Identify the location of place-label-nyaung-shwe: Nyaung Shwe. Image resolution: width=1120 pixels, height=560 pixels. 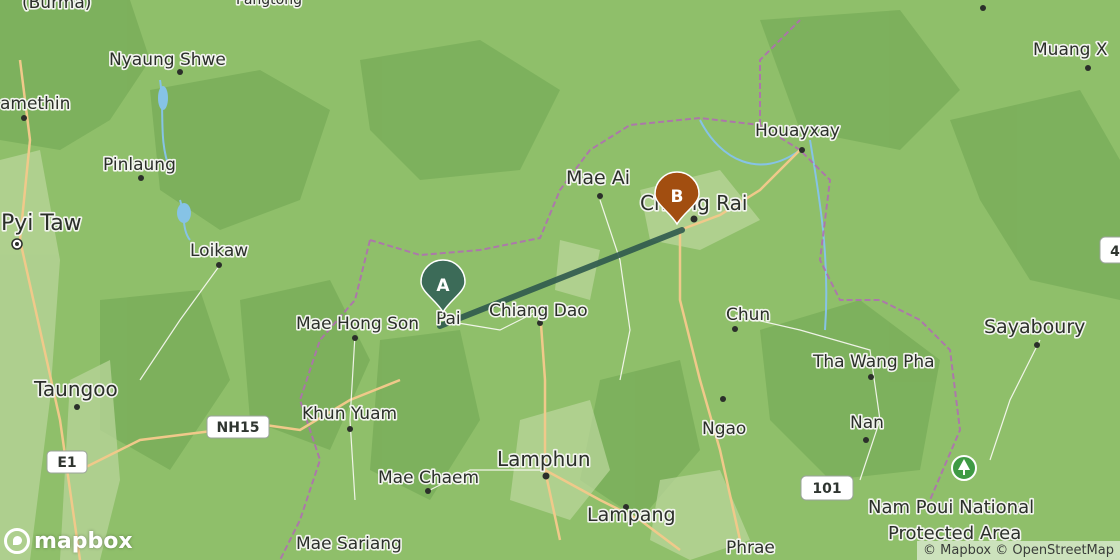
(167, 60).